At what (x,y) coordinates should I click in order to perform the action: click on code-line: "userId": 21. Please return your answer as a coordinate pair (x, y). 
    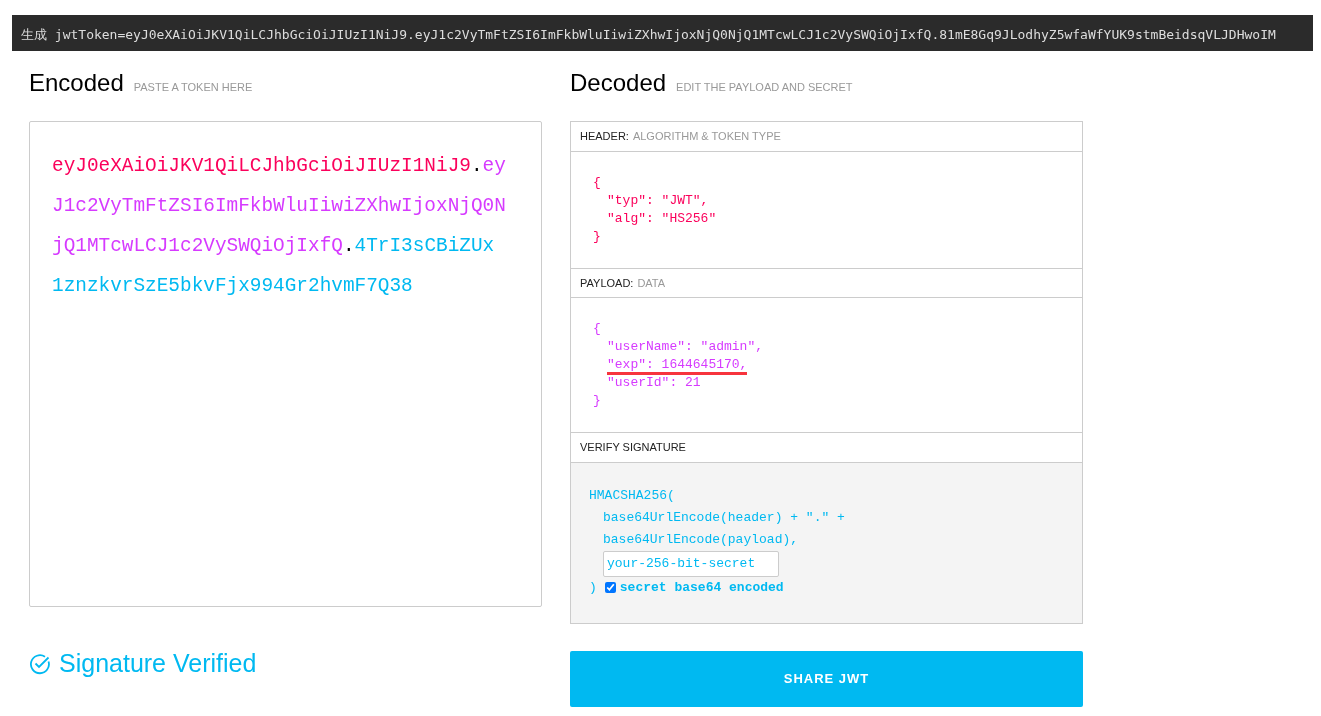
    Looking at the image, I should click on (654, 382).